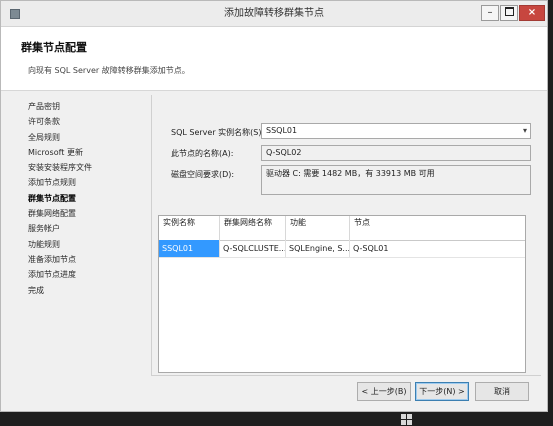  I want to click on disk-space-label: 磁盘空间要求(D):, so click(203, 174).